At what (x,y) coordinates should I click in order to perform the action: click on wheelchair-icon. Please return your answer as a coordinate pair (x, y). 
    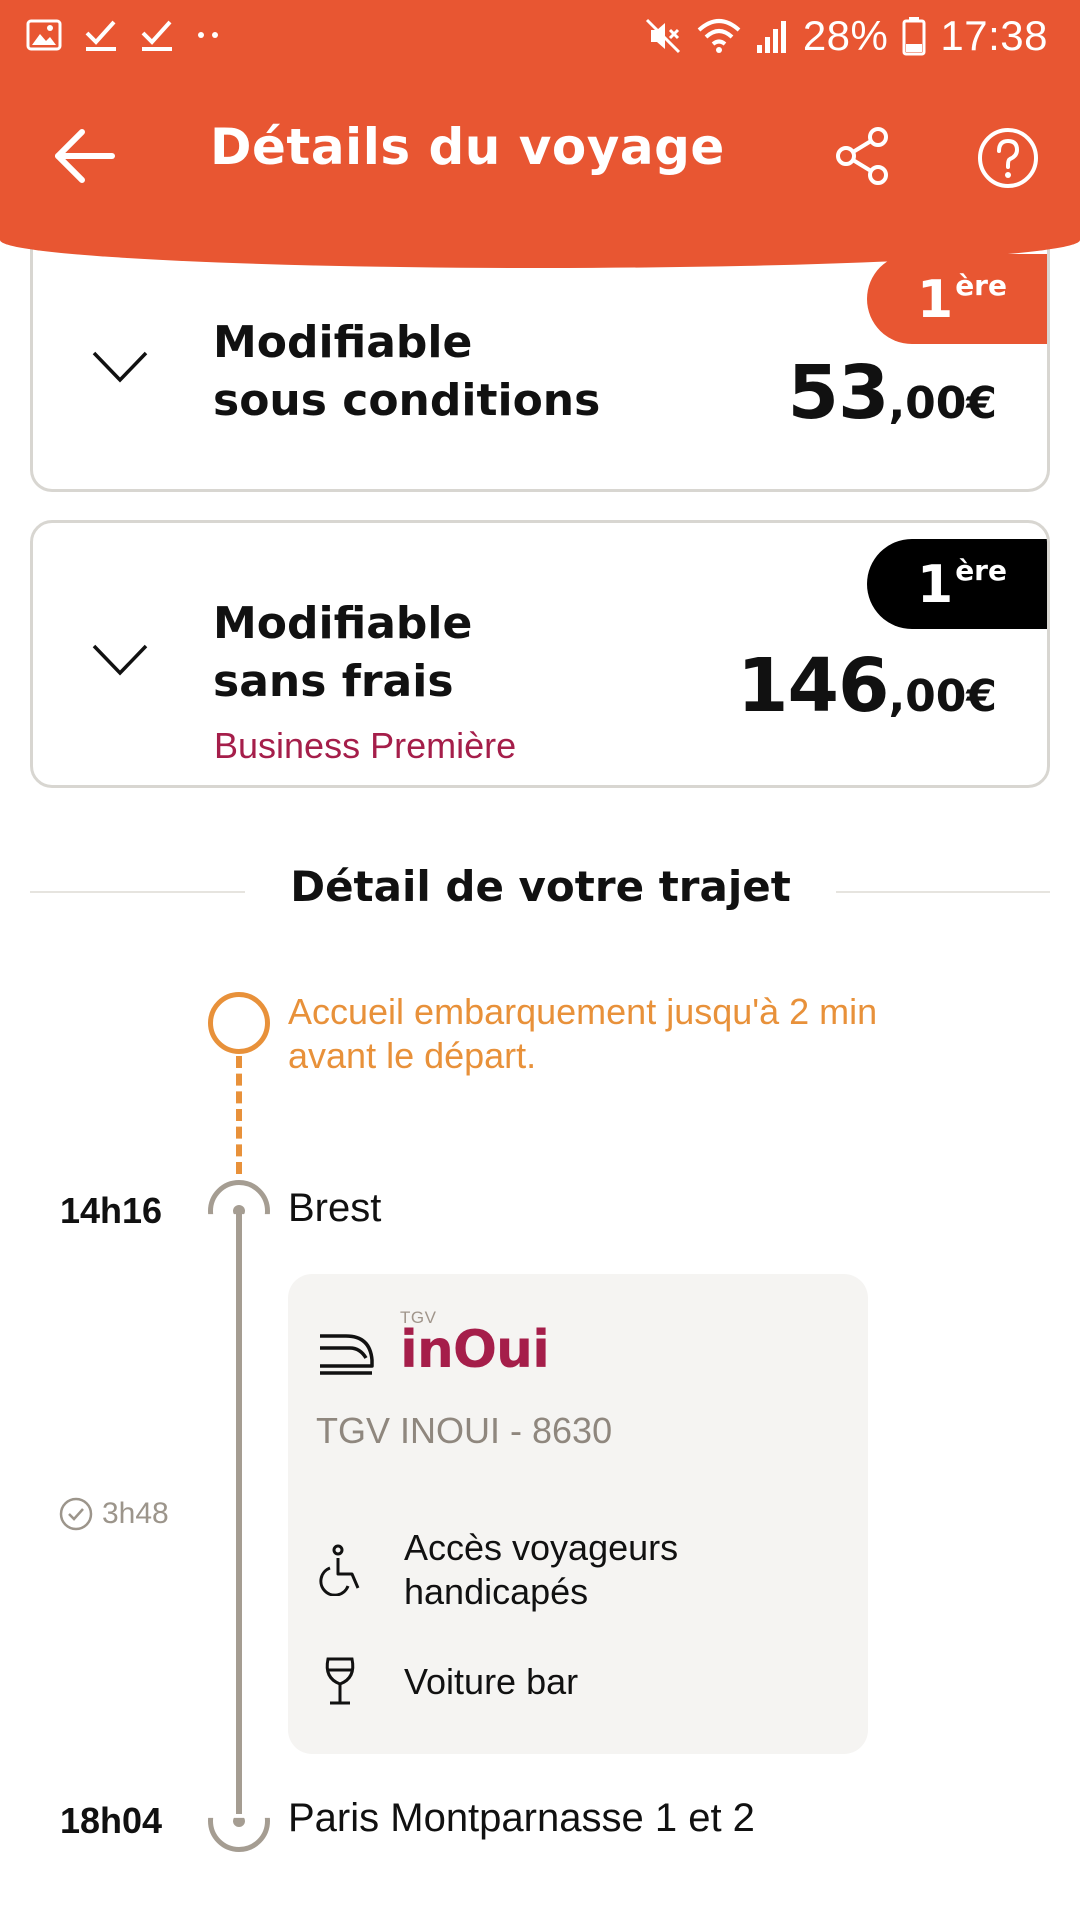
    Looking at the image, I should click on (339, 1570).